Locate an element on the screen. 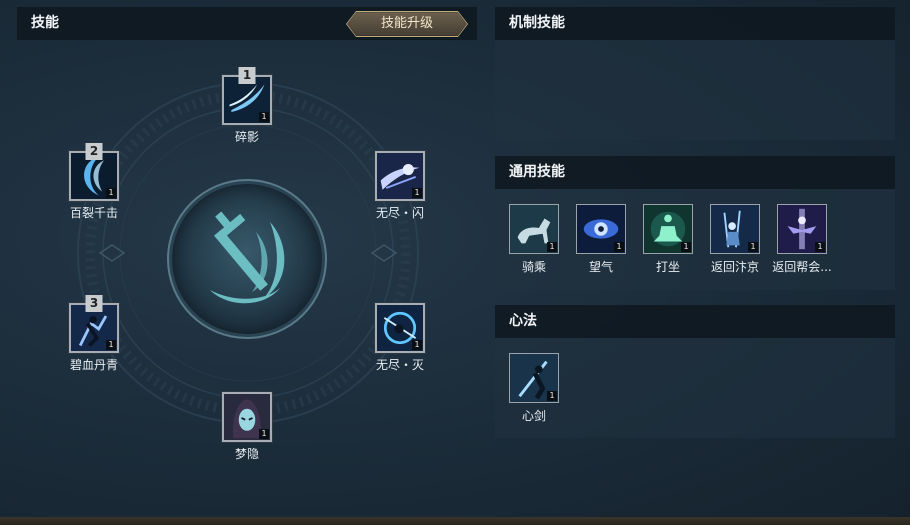  xinfa-skill-xinjian: 1 心剑 is located at coordinates (534, 388).